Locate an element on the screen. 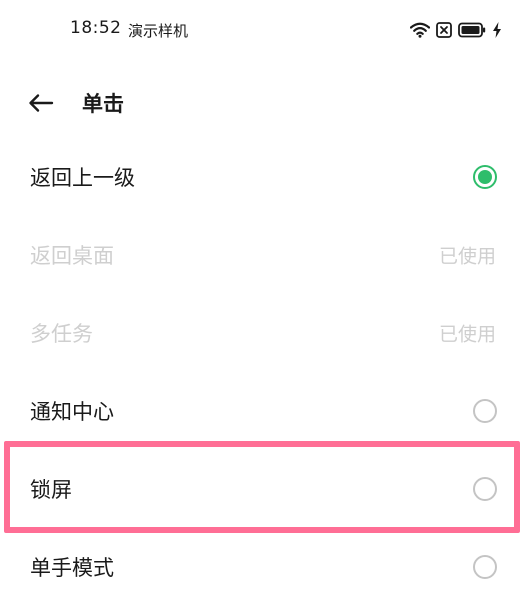 The height and width of the screenshot is (589, 524). arrow-left-icon is located at coordinates (41, 103).